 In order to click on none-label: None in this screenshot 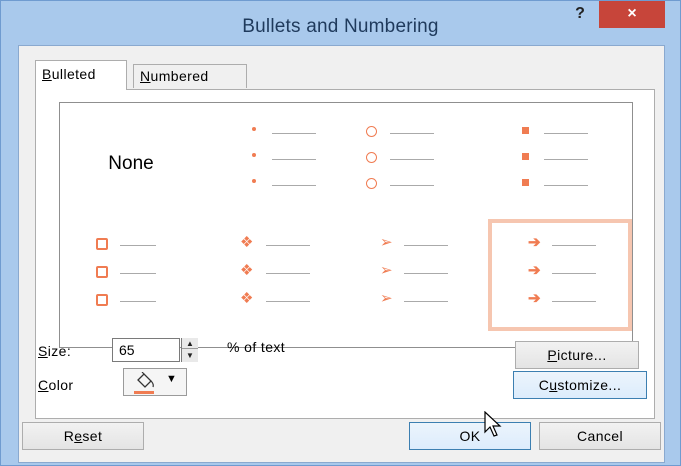, I will do `click(131, 163)`.